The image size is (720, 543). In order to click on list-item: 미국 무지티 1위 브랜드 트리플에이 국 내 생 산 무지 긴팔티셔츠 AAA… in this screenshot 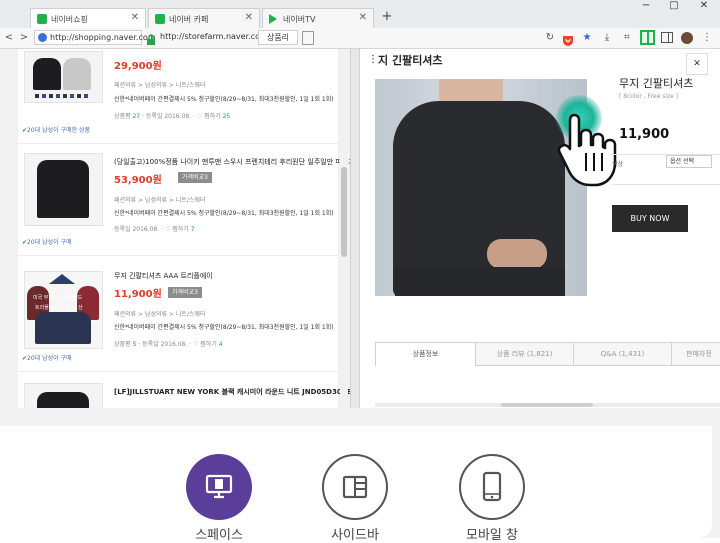, I will do `click(178, 313)`.